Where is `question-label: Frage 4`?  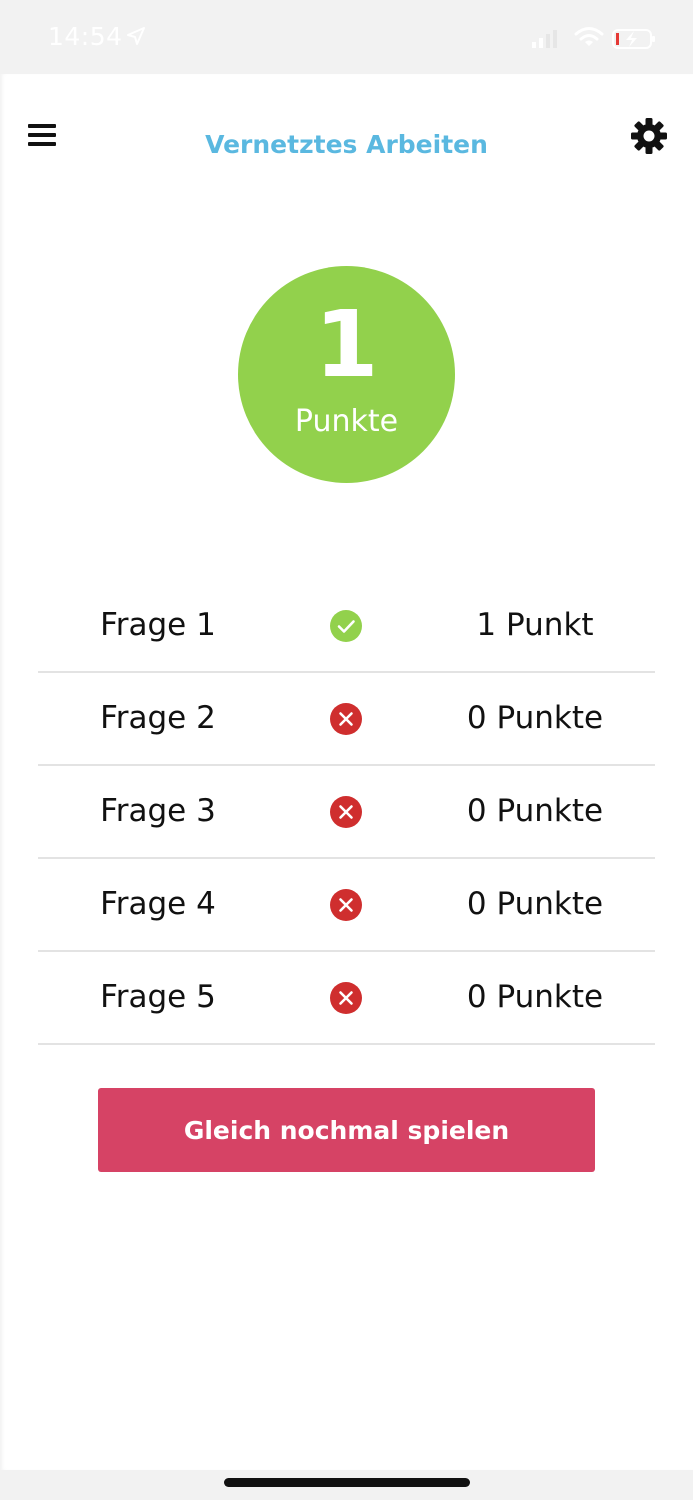 question-label: Frage 4 is located at coordinates (158, 904).